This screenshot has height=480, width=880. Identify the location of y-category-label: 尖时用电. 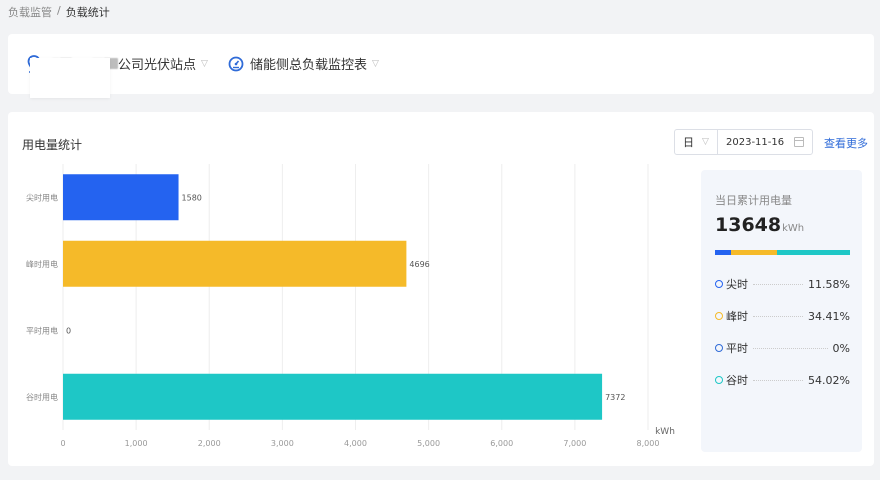
(42, 197).